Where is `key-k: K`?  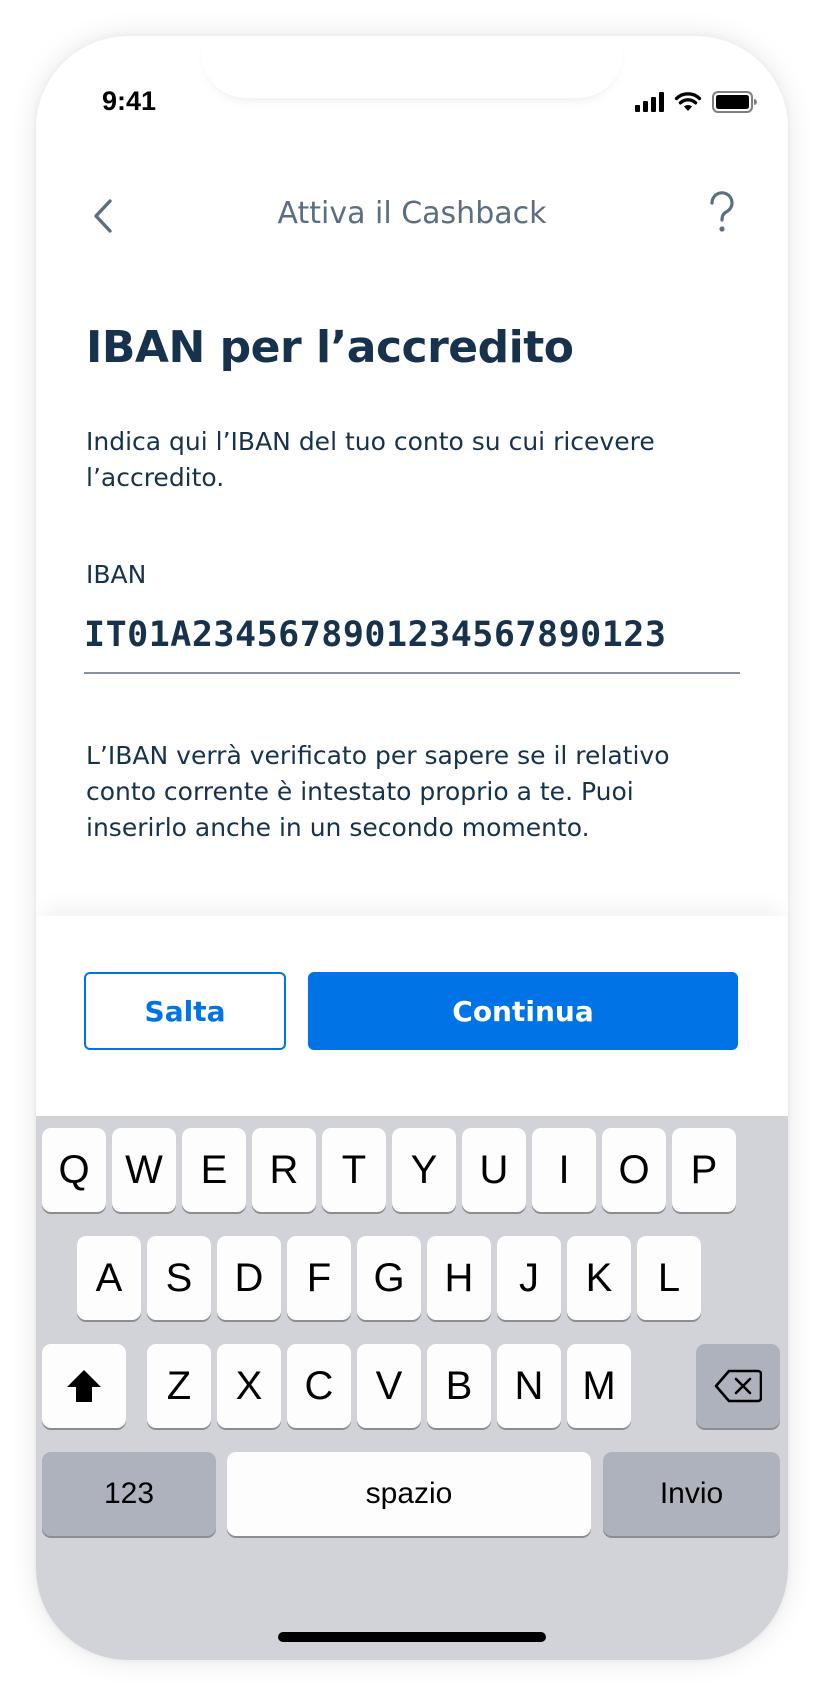
key-k: K is located at coordinates (599, 1278).